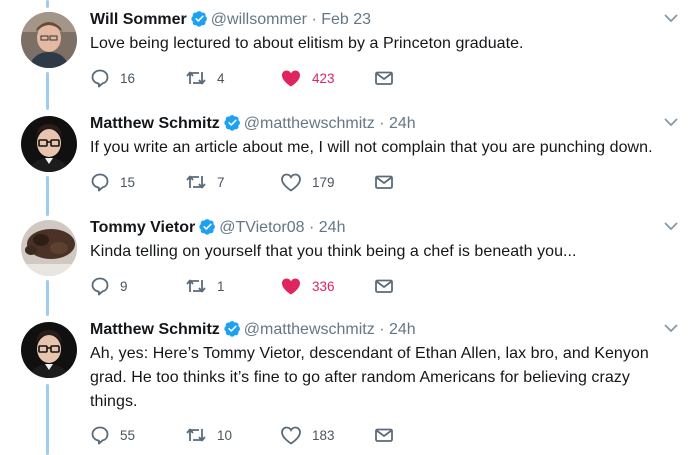 This screenshot has width=700, height=455. Describe the element at coordinates (221, 78) in the screenshot. I see `retweet-count: 4` at that location.